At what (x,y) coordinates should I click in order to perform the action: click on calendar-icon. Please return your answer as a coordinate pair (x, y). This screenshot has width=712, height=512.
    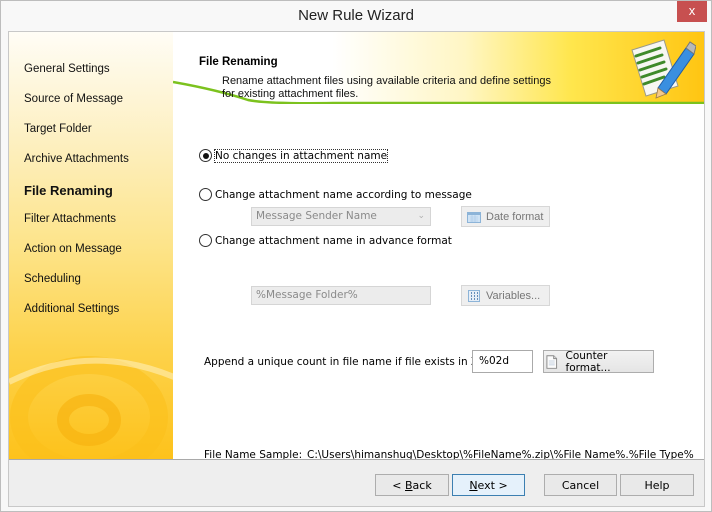
    Looking at the image, I should click on (474, 217).